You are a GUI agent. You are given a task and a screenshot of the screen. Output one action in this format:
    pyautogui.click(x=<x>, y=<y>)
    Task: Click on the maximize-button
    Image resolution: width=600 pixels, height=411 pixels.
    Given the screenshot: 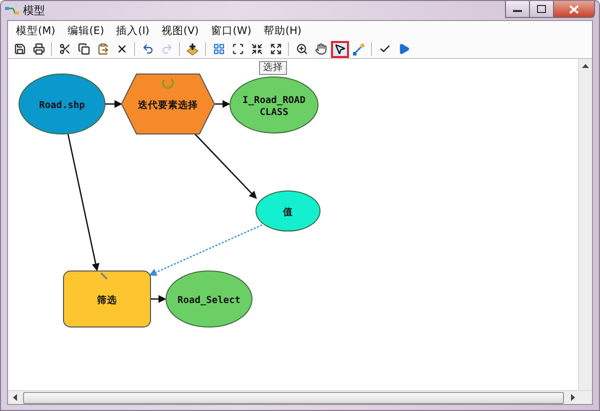 What is the action you would take?
    pyautogui.click(x=541, y=9)
    